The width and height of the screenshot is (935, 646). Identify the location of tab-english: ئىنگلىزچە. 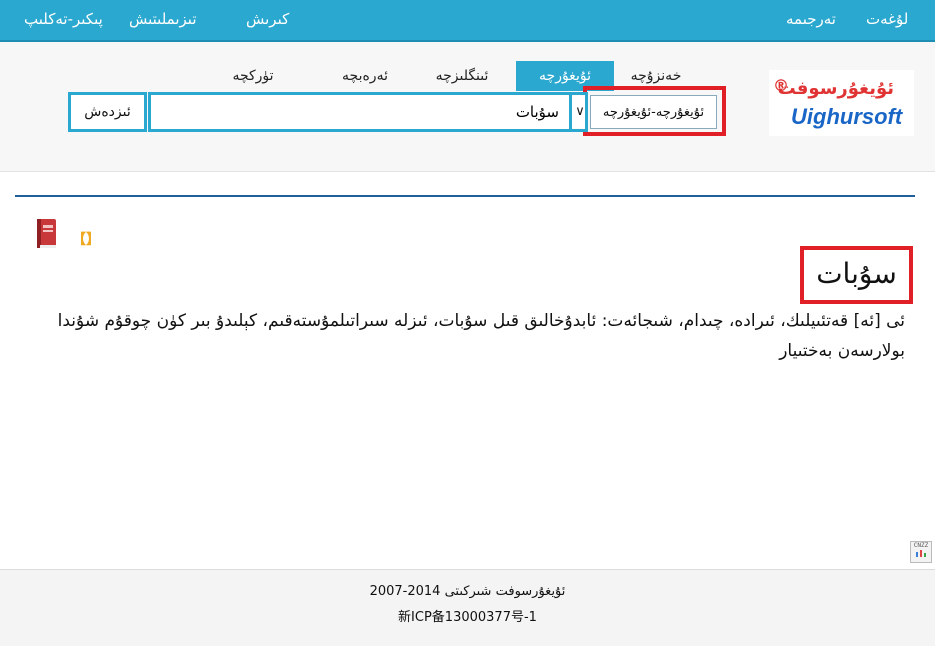
(462, 76).